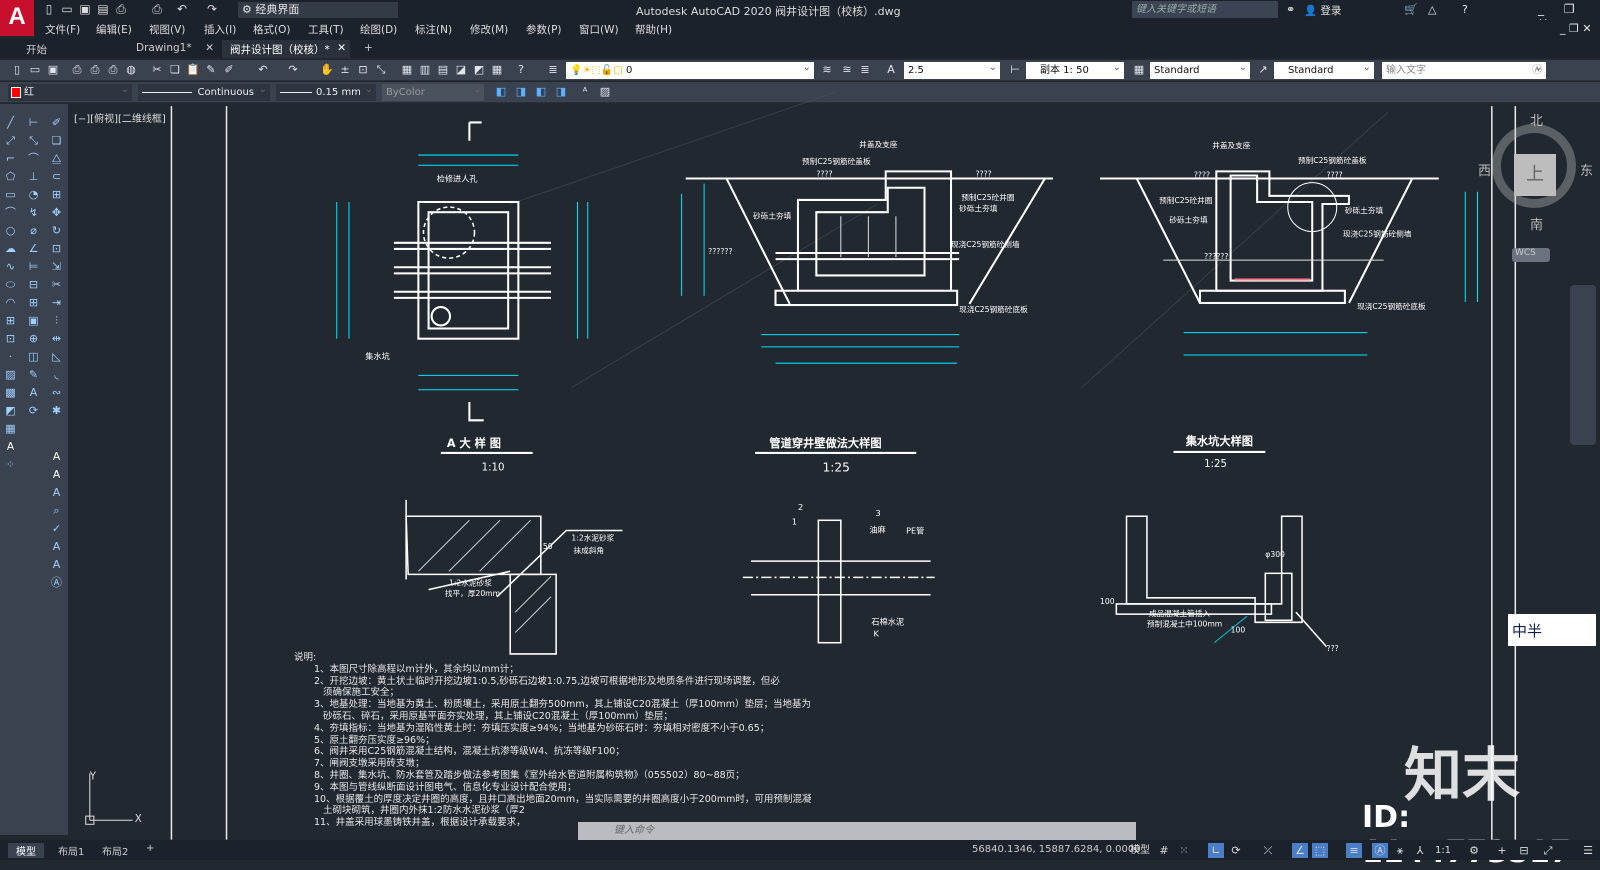  What do you see at coordinates (115, 850) in the screenshot?
I see `tab-layout2: 布局2` at bounding box center [115, 850].